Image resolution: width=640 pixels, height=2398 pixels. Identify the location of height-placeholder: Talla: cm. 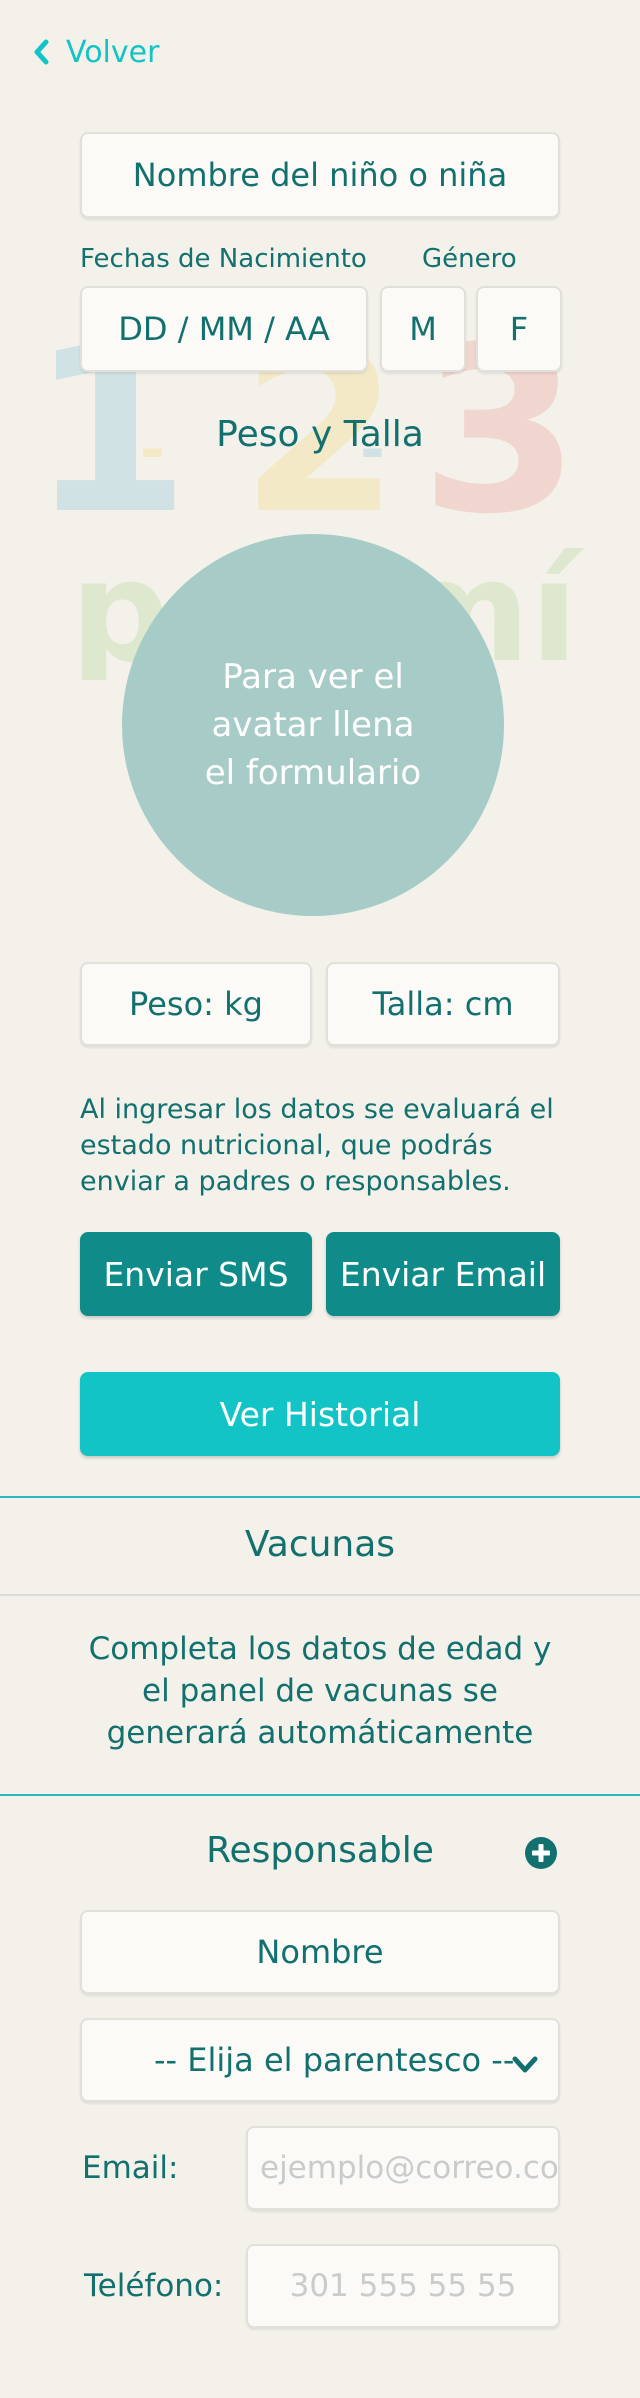
(443, 1004).